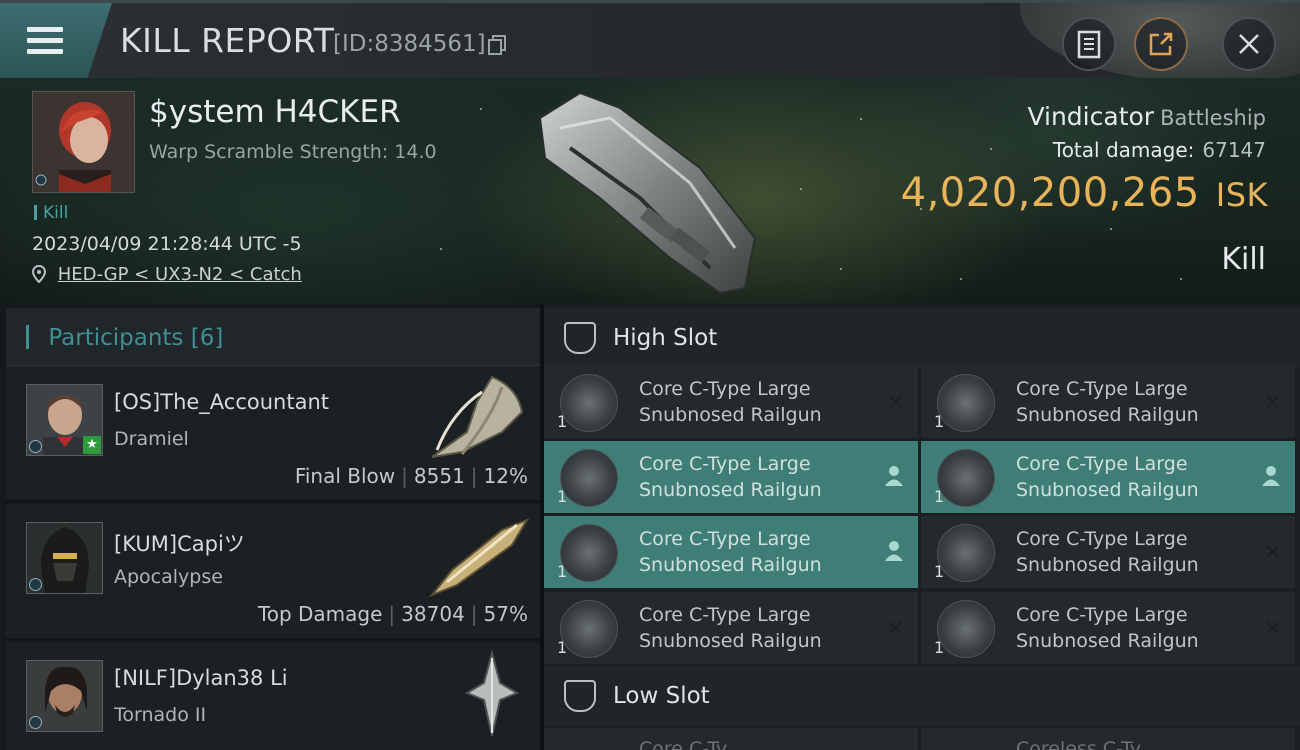 The height and width of the screenshot is (750, 1300). Describe the element at coordinates (433, 614) in the screenshot. I see `participant-damage: 38704` at that location.